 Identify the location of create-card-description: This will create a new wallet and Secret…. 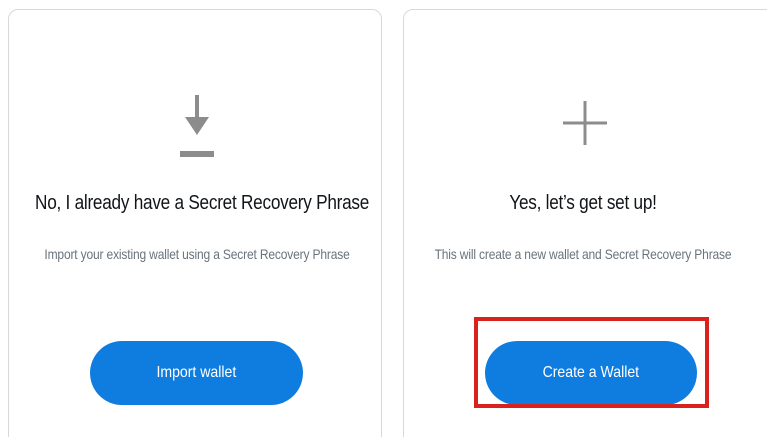
(583, 254).